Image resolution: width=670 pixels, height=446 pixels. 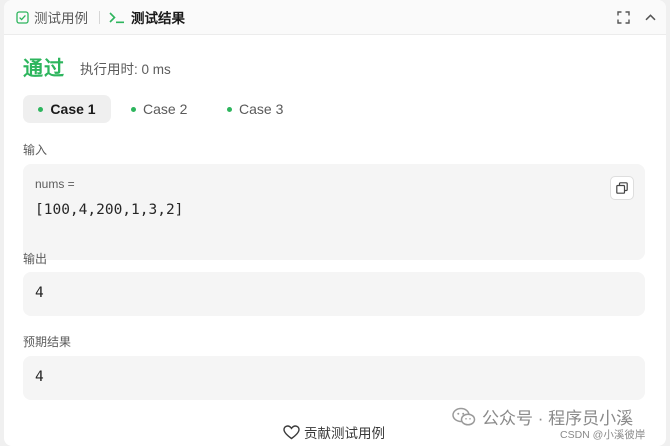 I want to click on tab-test-results: 测试结果, so click(x=146, y=17).